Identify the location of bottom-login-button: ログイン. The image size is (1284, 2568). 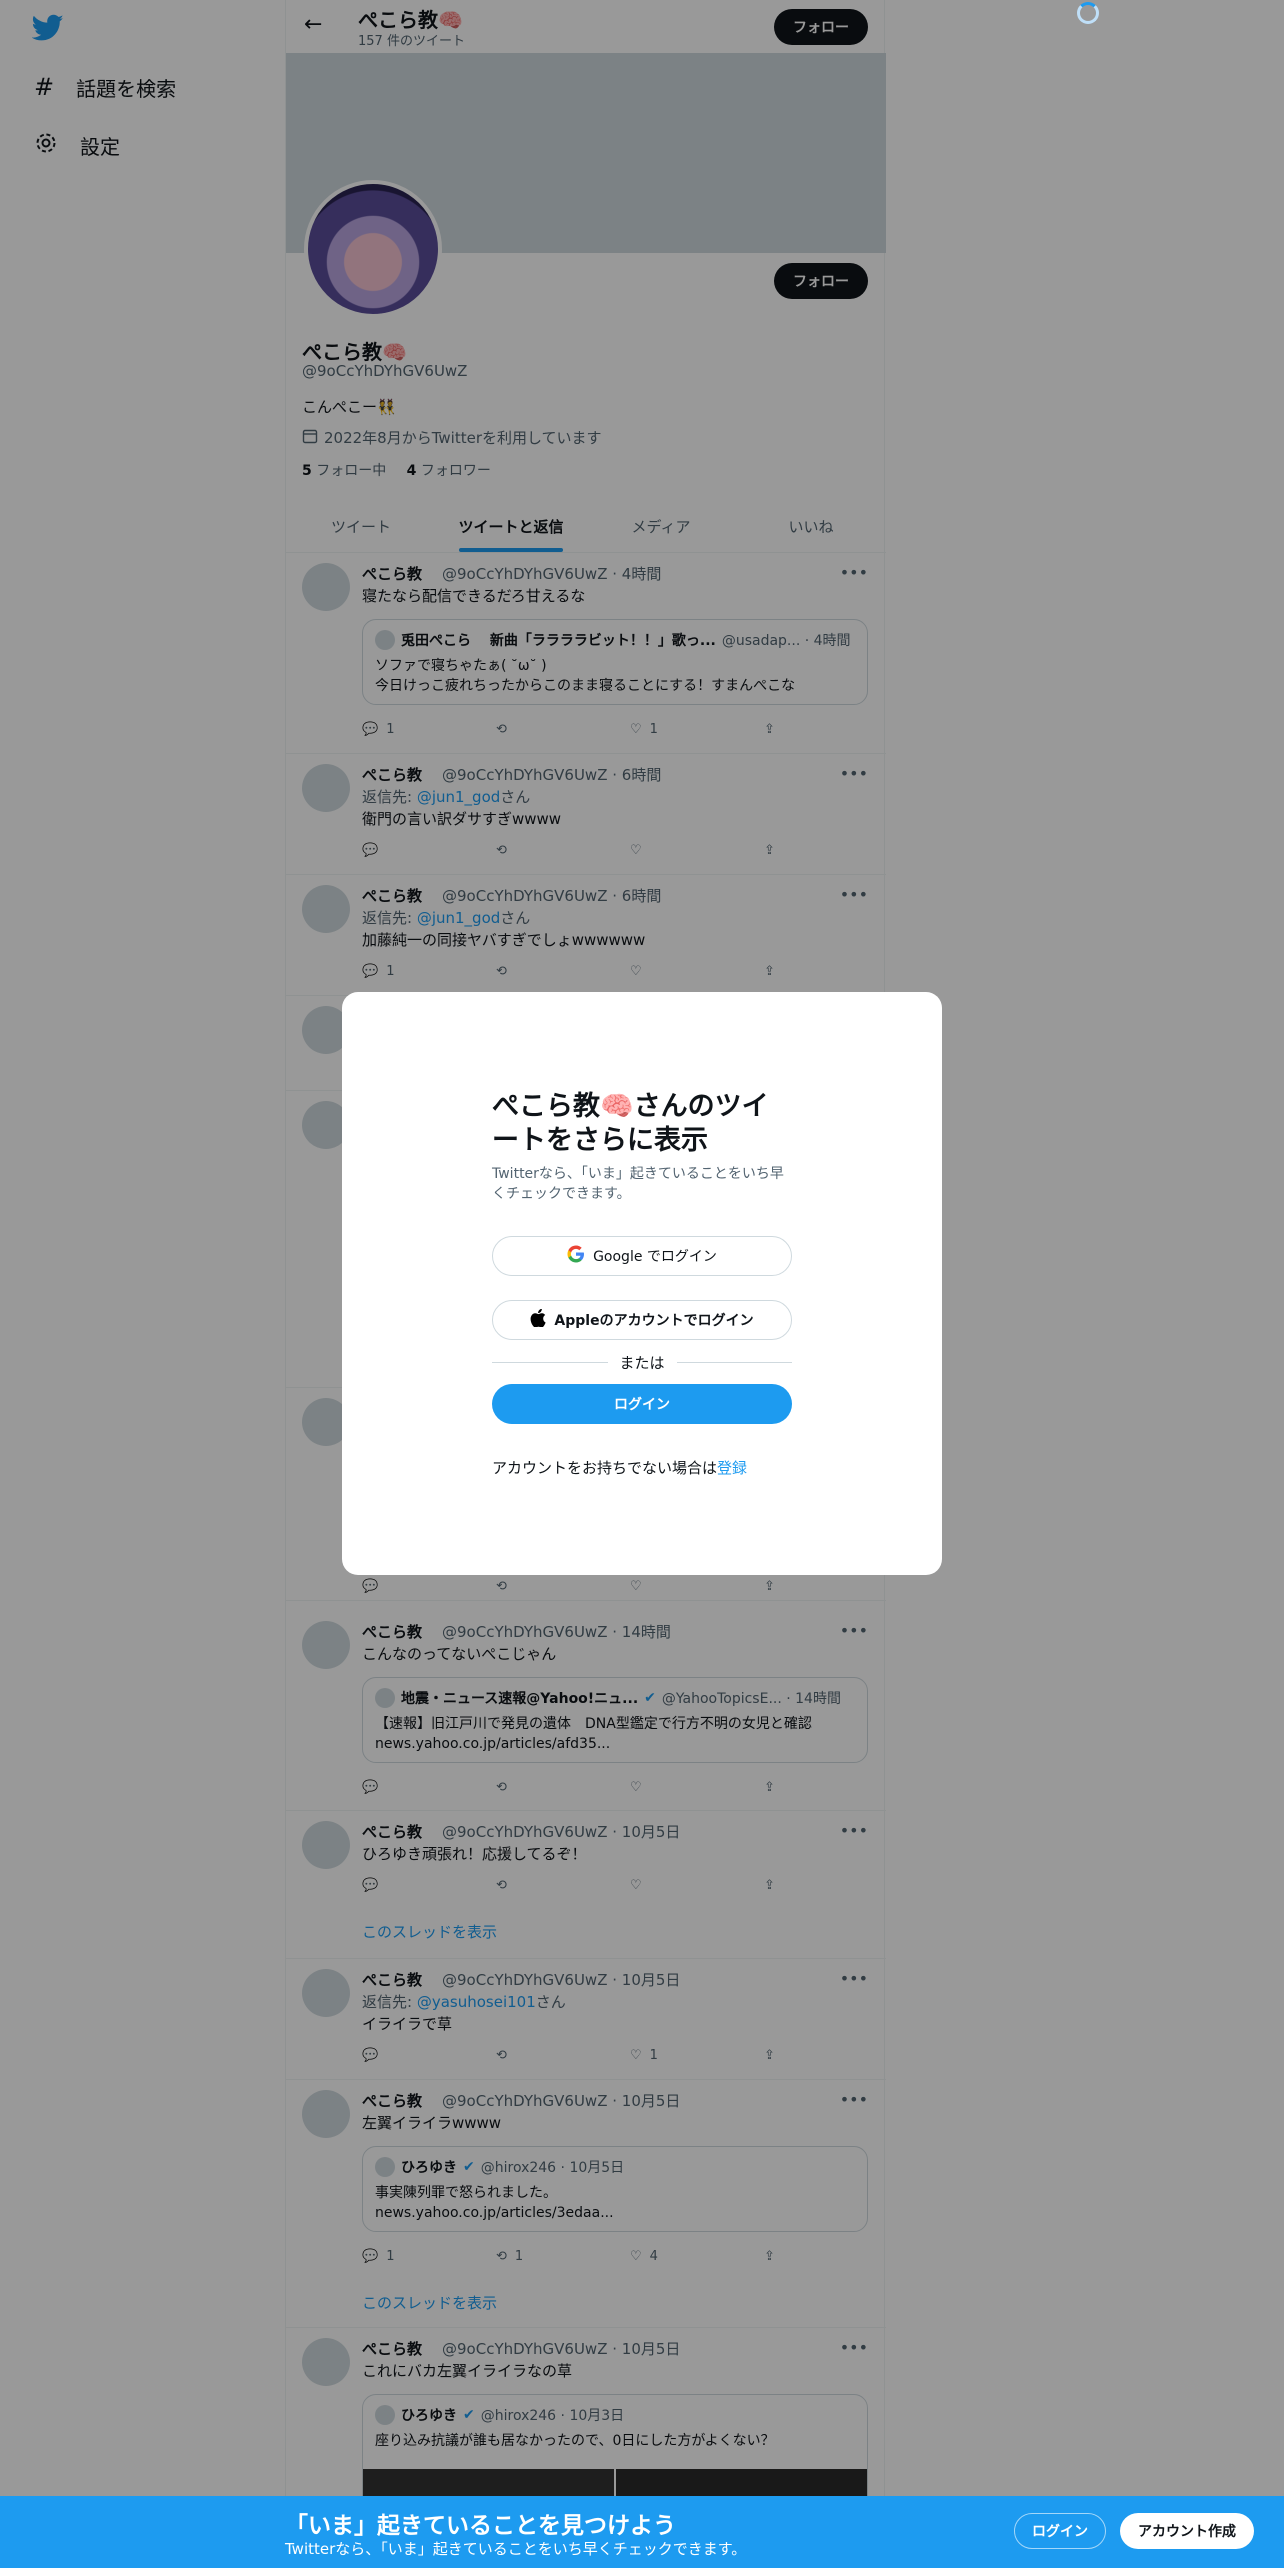
(1060, 2531).